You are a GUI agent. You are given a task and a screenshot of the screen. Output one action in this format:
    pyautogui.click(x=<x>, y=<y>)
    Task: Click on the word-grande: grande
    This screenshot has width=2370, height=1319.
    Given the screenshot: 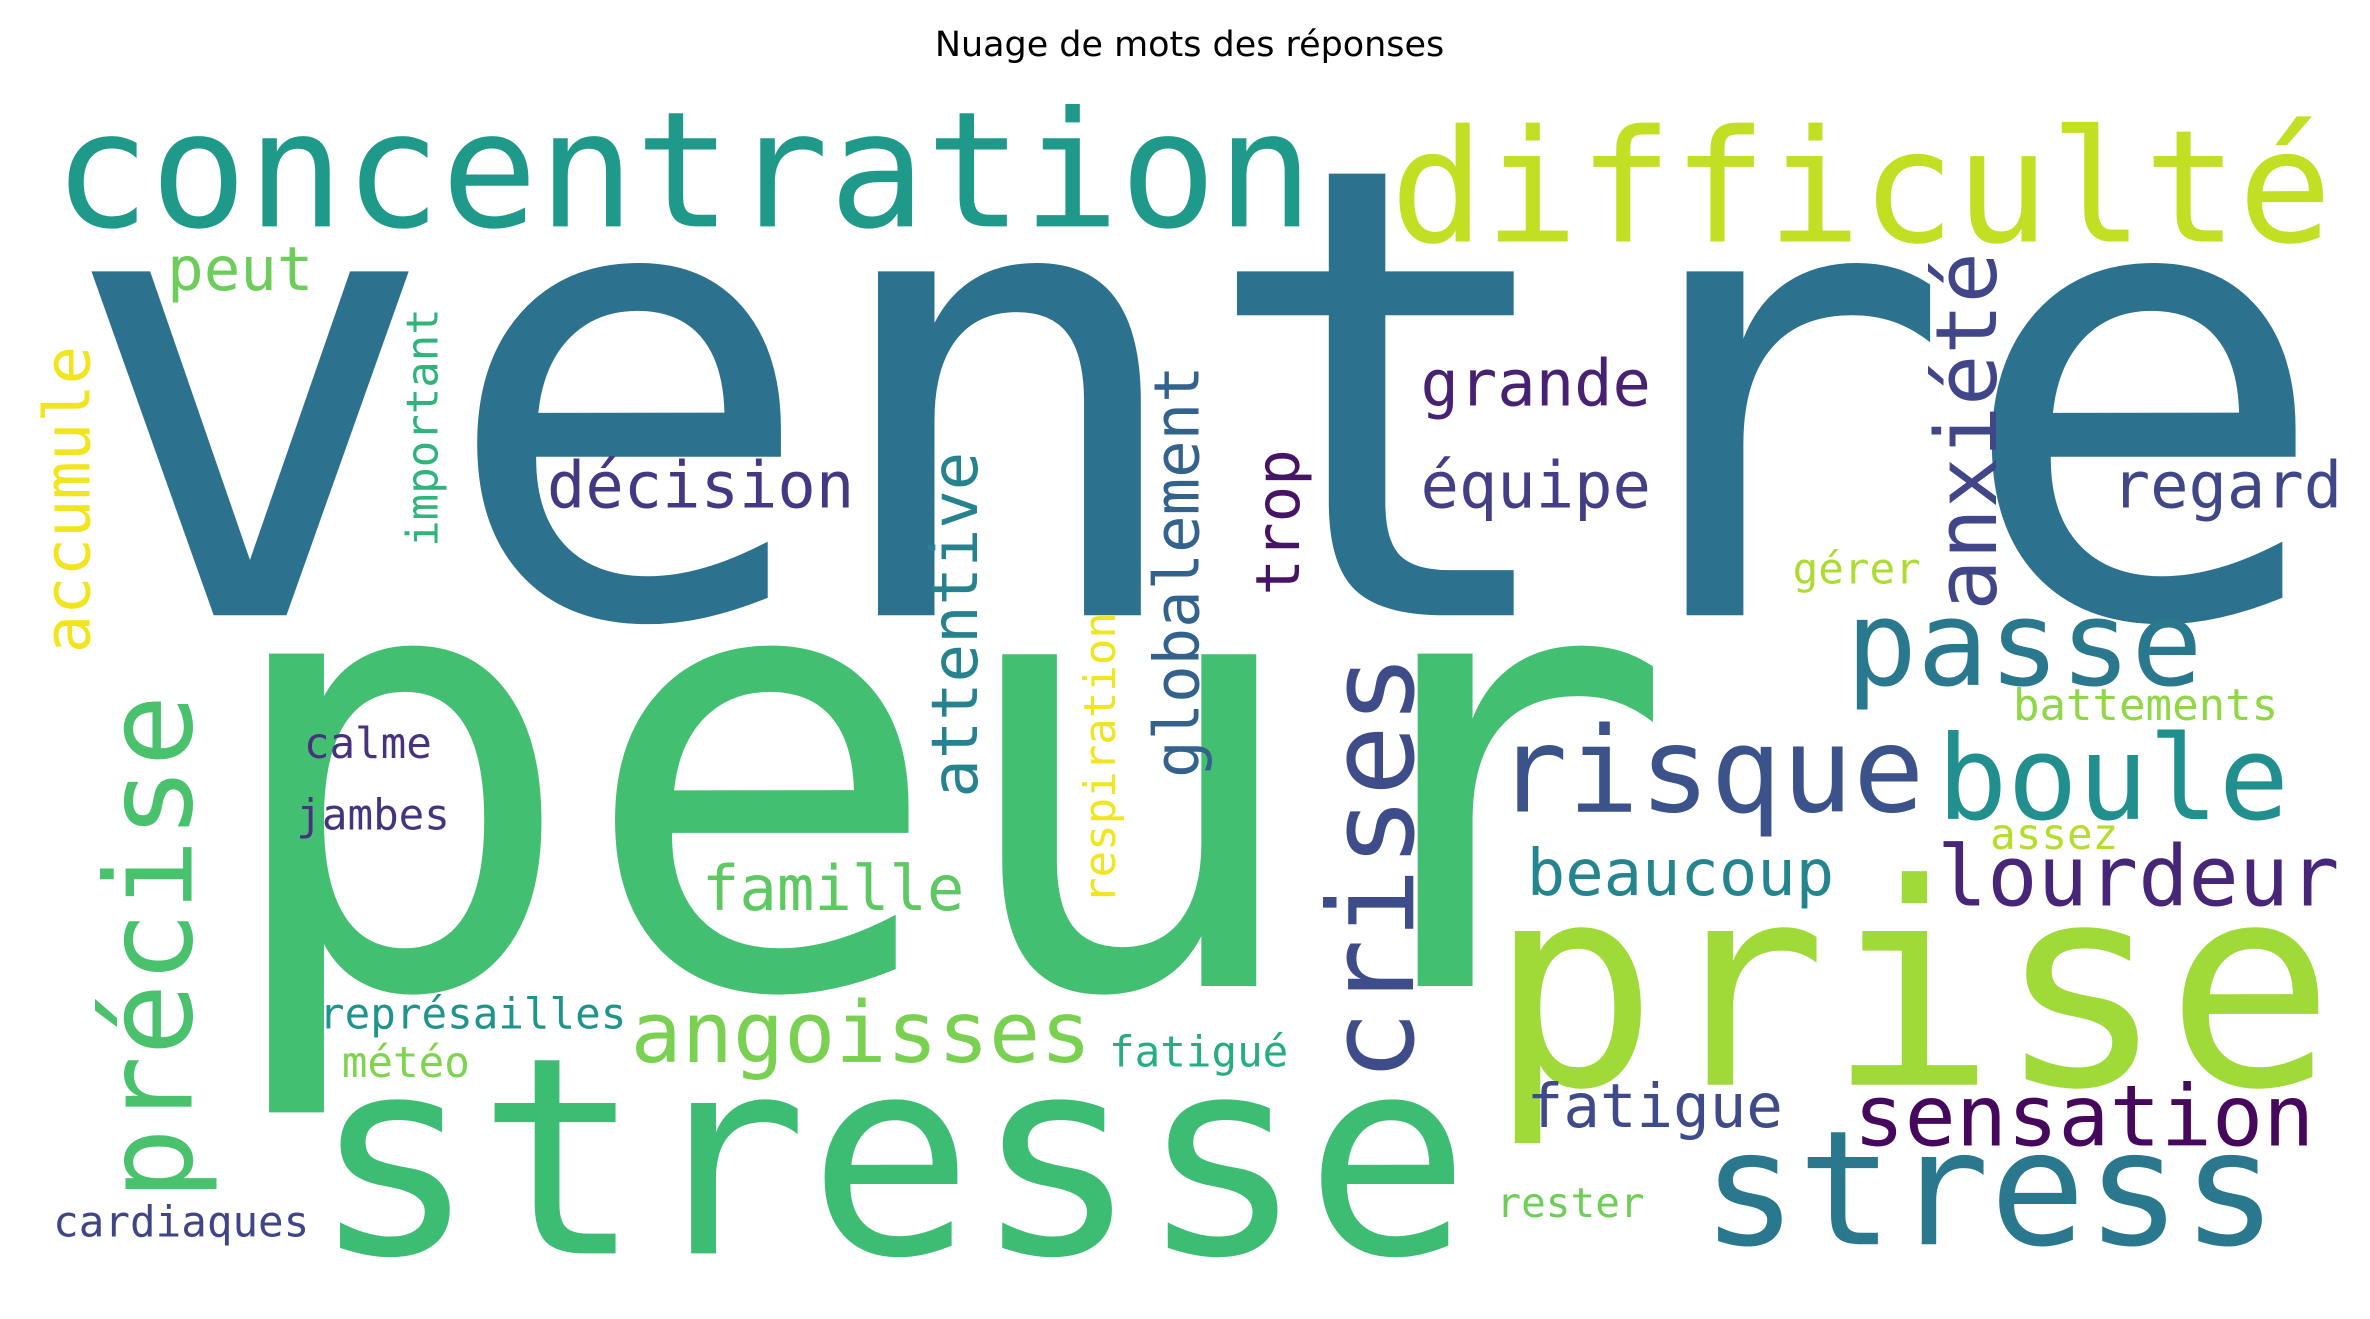 What is the action you would take?
    pyautogui.click(x=1535, y=383)
    